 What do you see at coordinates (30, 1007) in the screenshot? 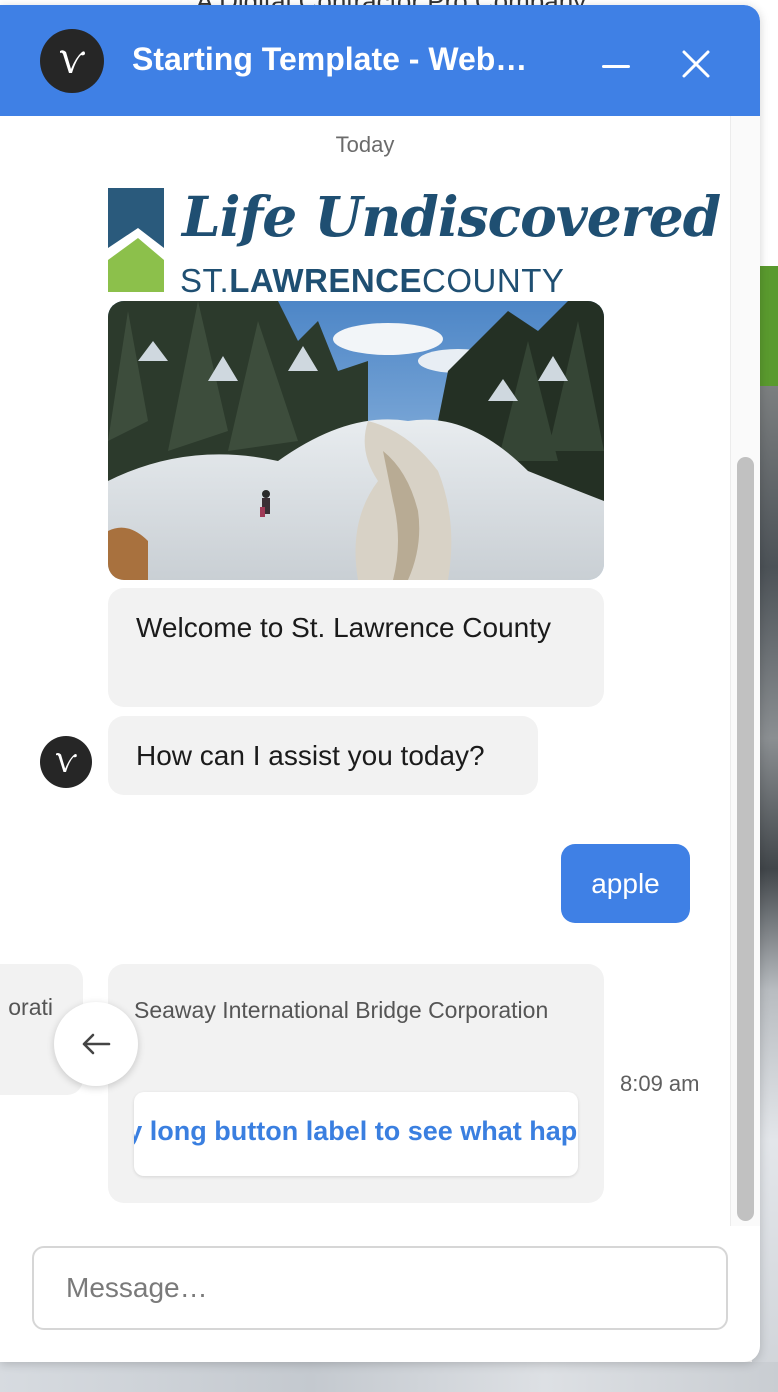
I see `carousel-card-previous-text: orati` at bounding box center [30, 1007].